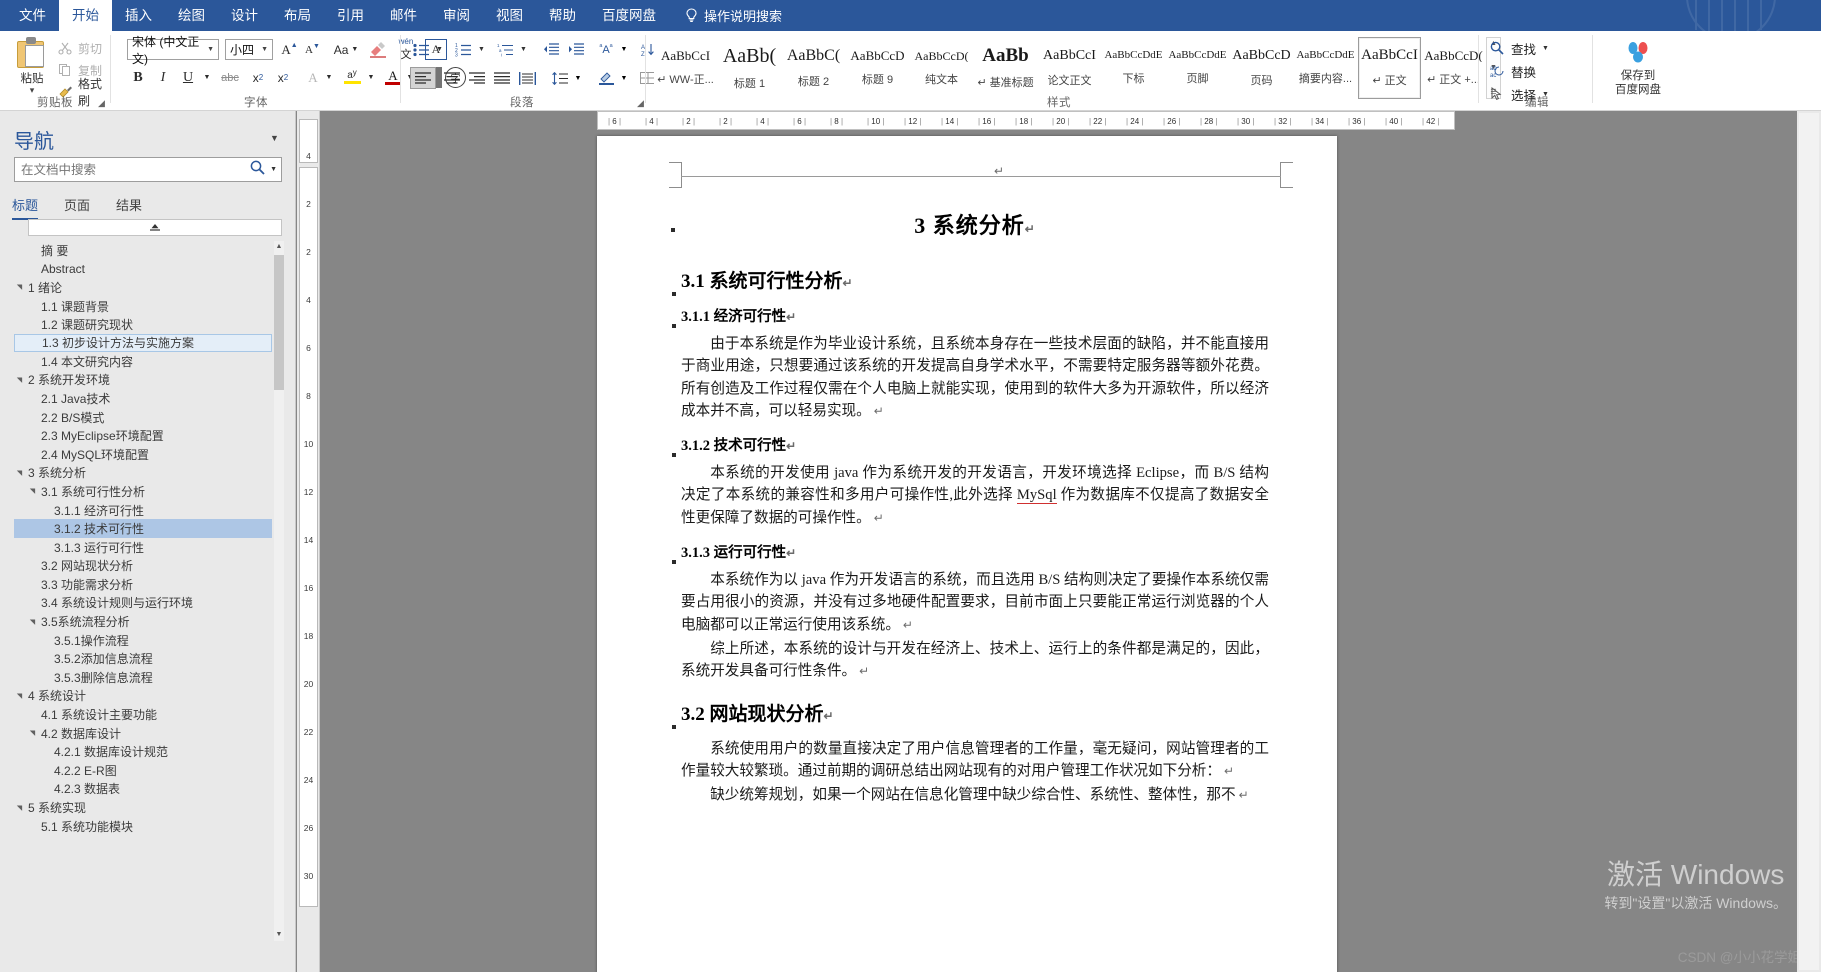 The width and height of the screenshot is (1821, 972). Describe the element at coordinates (84, 48) in the screenshot. I see `cut-button: 剪切` at that location.